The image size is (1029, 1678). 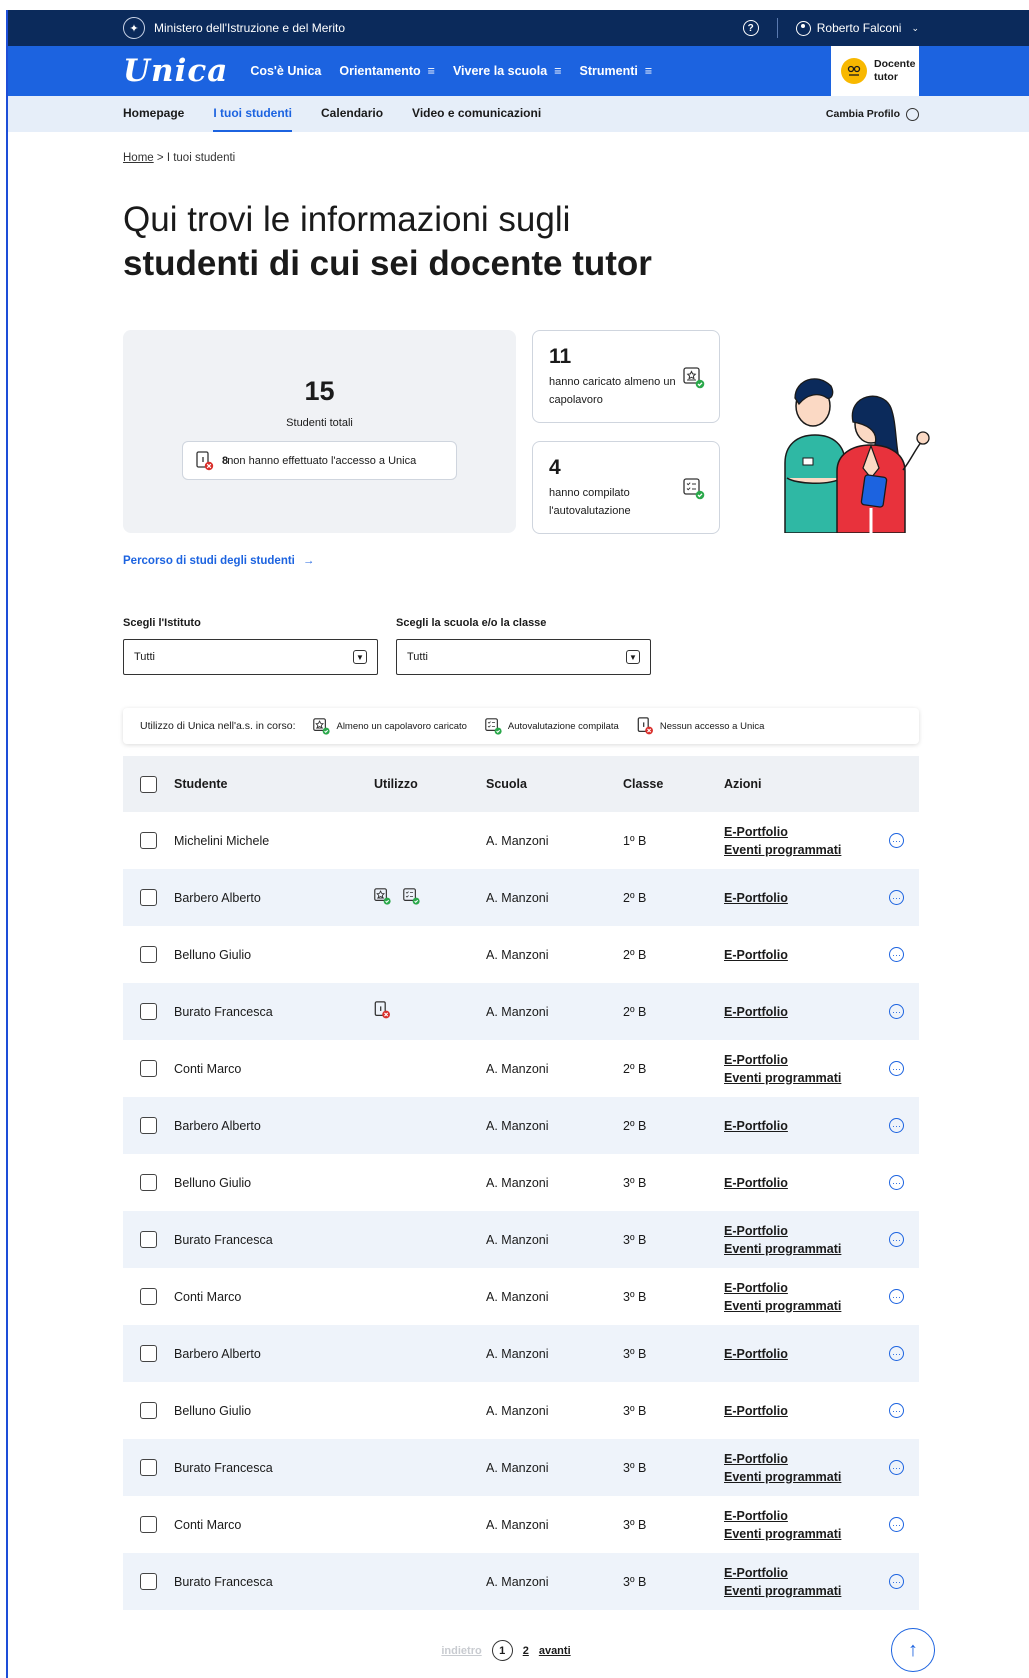 What do you see at coordinates (750, 28) in the screenshot?
I see `help-icon: ?` at bounding box center [750, 28].